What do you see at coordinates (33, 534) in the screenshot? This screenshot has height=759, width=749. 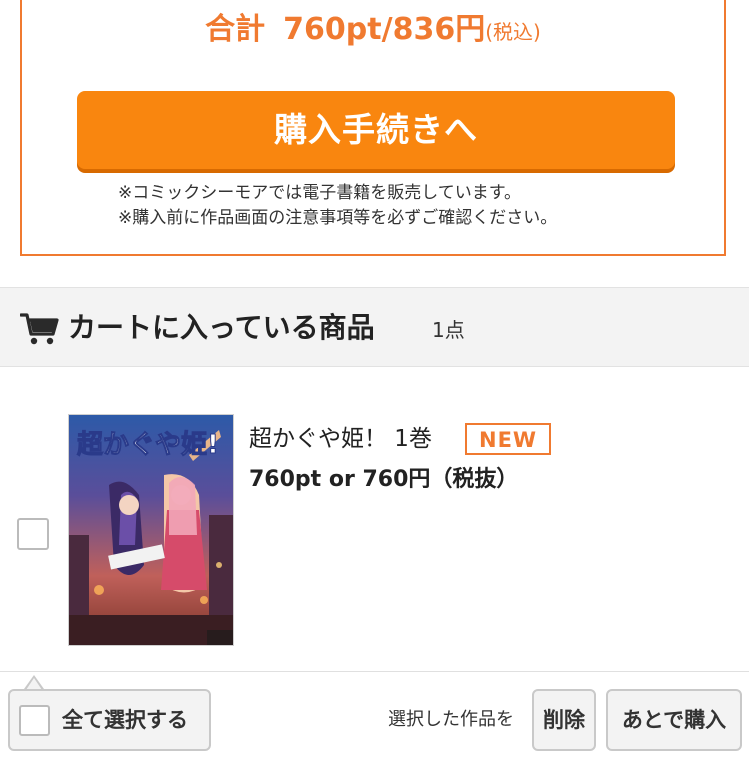 I see `item-checkbox` at bounding box center [33, 534].